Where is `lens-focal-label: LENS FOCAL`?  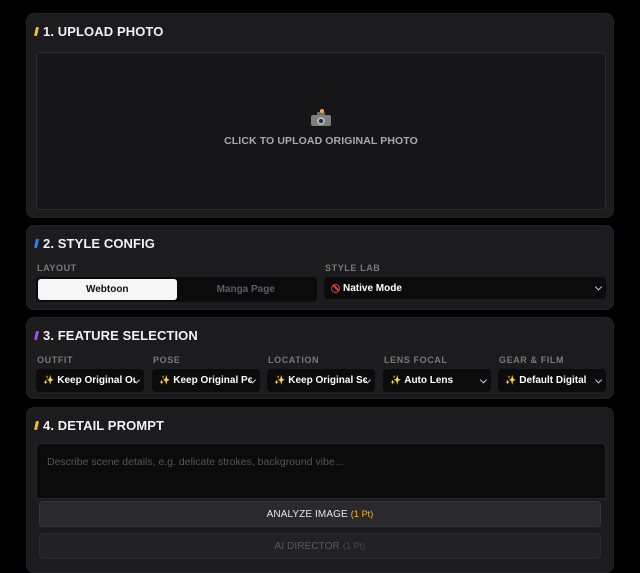 lens-focal-label: LENS FOCAL is located at coordinates (416, 360).